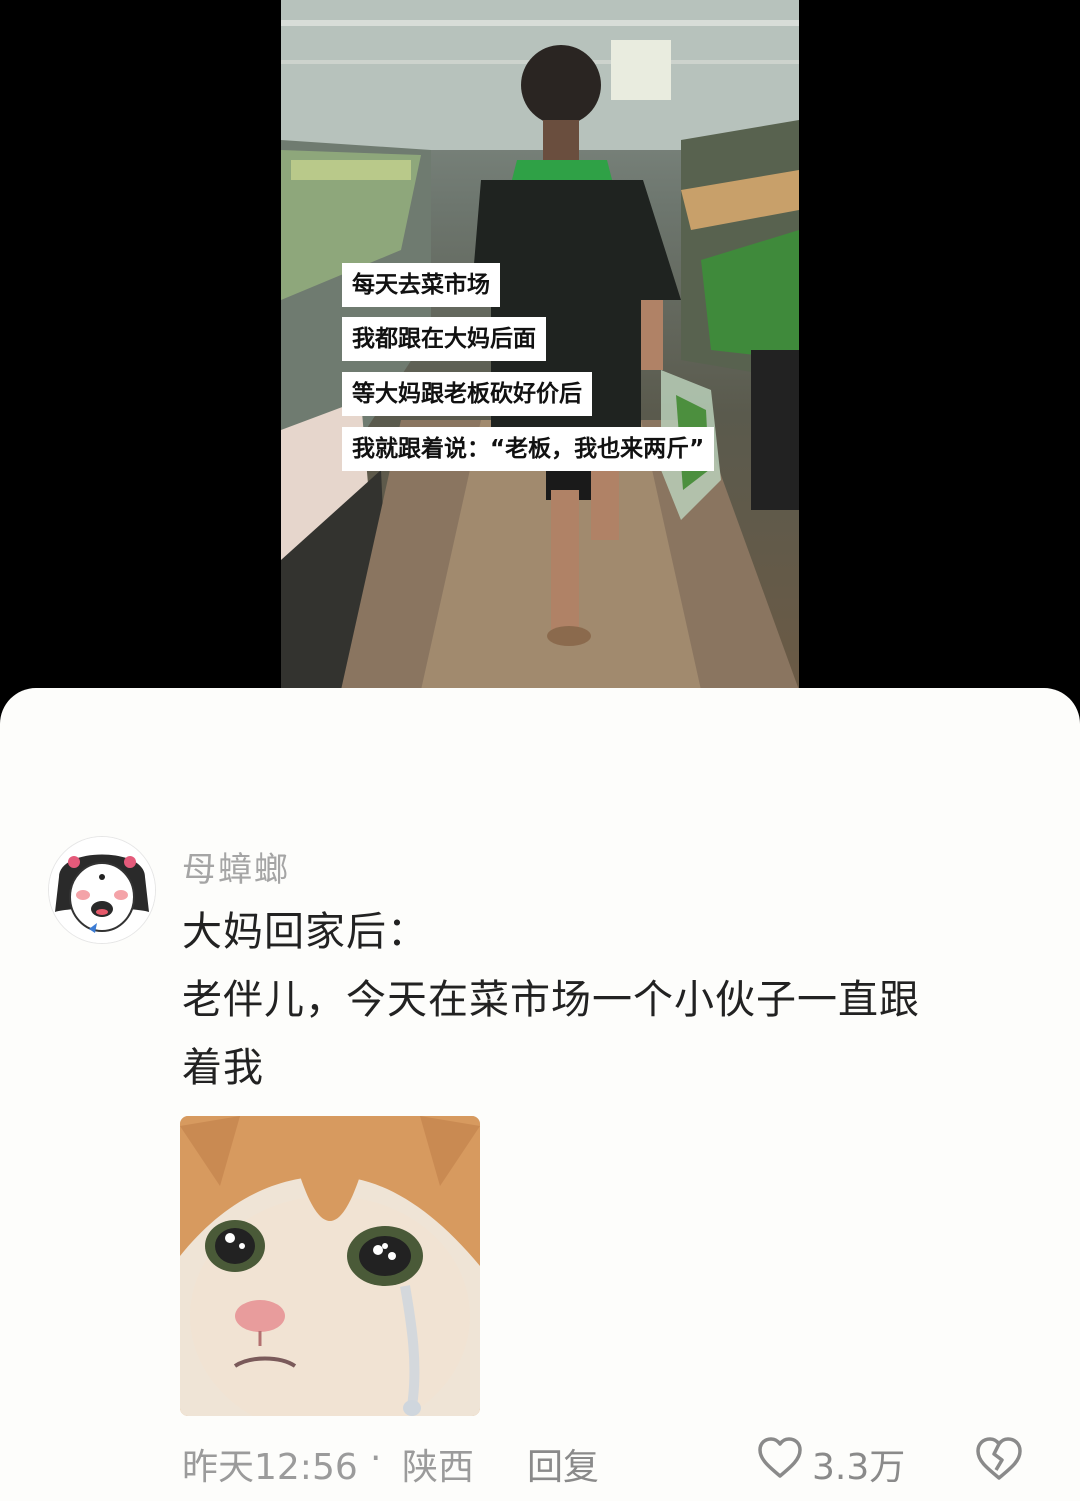  Describe the element at coordinates (467, 394) in the screenshot. I see `video-caption-3: 等大妈跟老板砍好价后` at that location.